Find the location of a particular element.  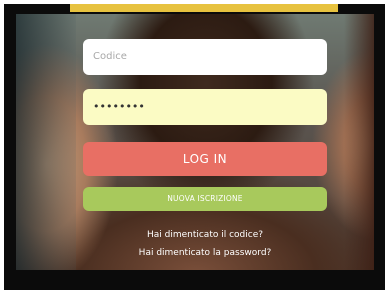

forgot-password-link: Hai dimenticato la password? is located at coordinates (205, 253).